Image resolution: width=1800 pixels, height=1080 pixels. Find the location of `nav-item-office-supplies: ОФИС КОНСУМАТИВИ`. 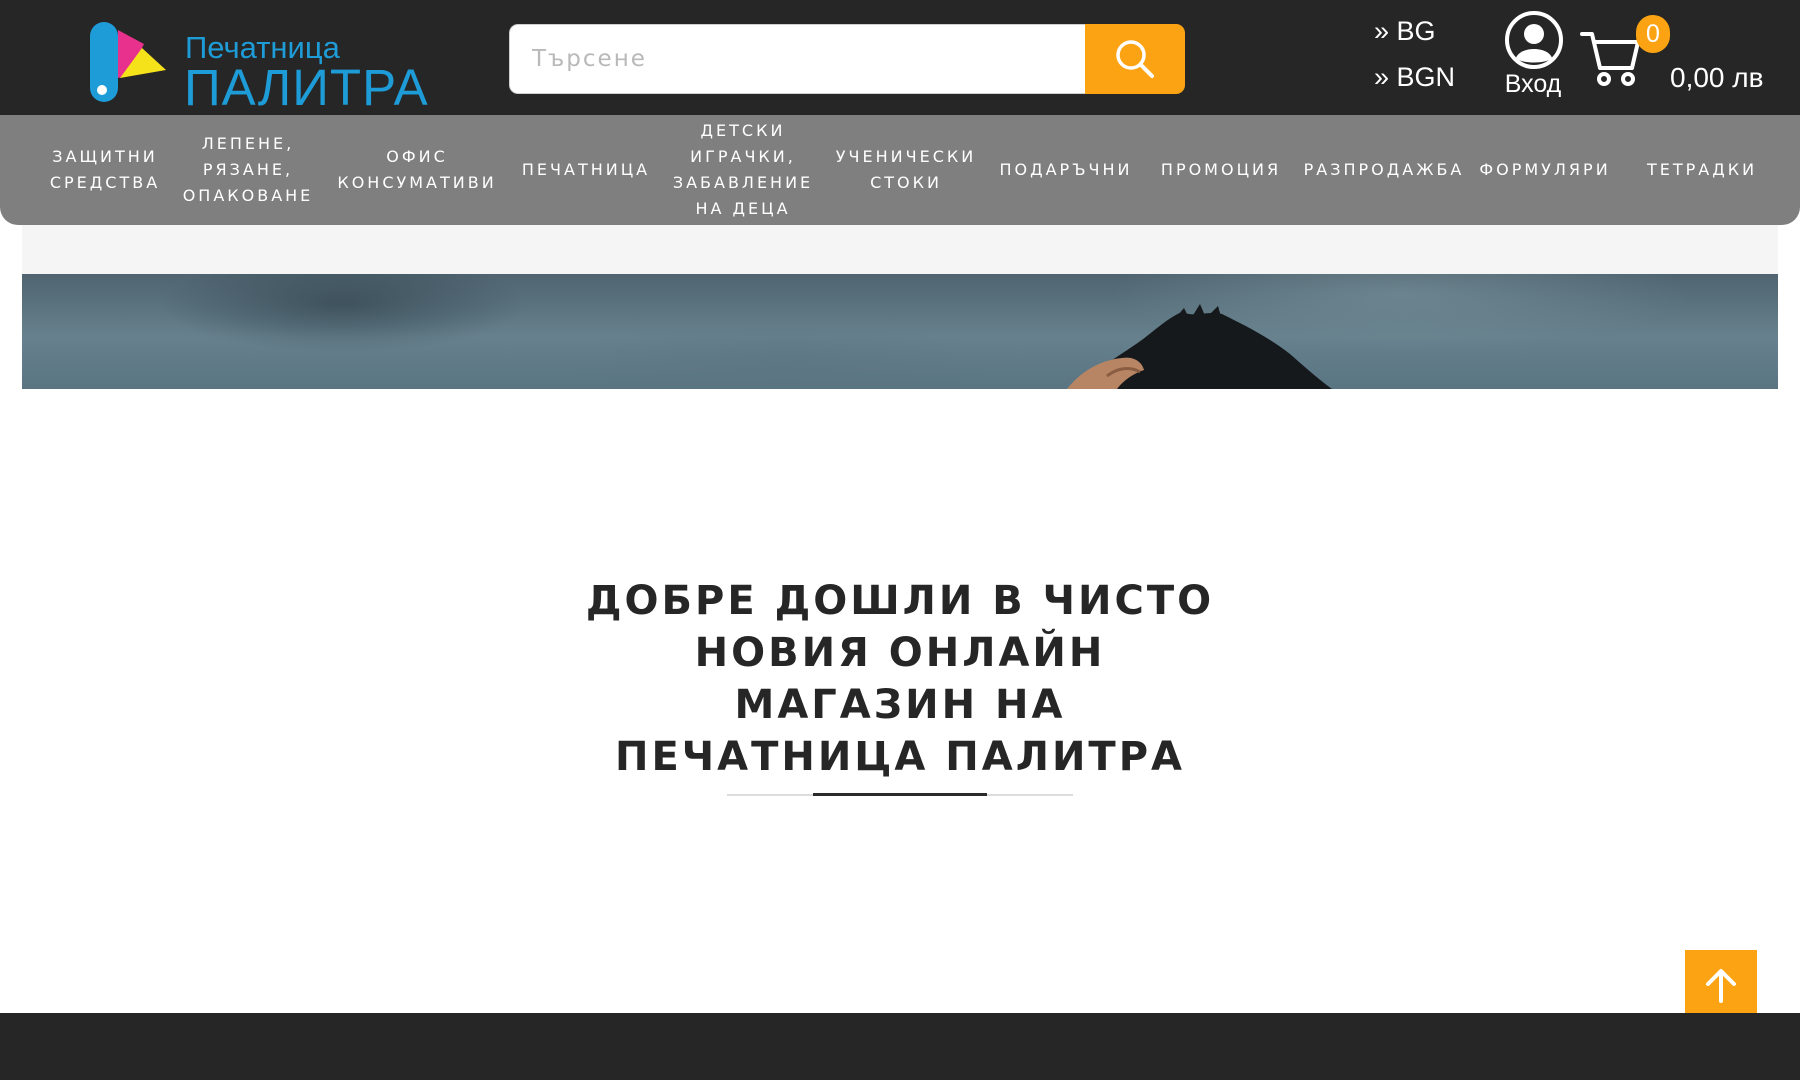

nav-item-office-supplies: ОФИС КОНСУМАТИВИ is located at coordinates (417, 170).